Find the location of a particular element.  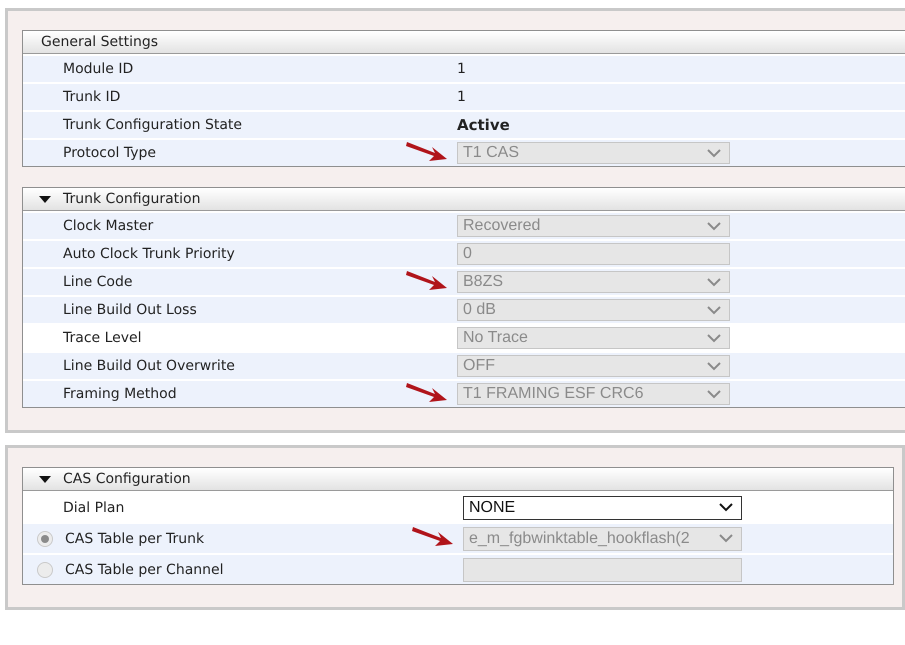

field-label: Clock Master is located at coordinates (108, 226).